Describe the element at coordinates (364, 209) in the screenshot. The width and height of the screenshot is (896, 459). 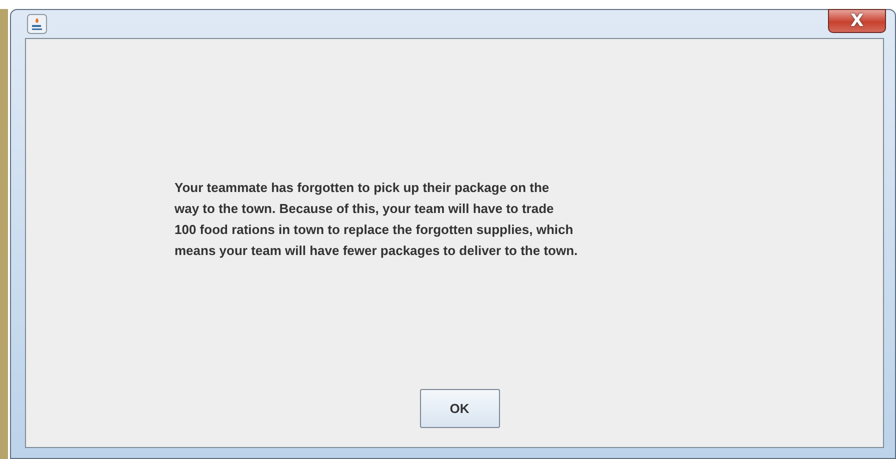
I see `message-line: way to the town. Because of this, your team will have to trade` at that location.